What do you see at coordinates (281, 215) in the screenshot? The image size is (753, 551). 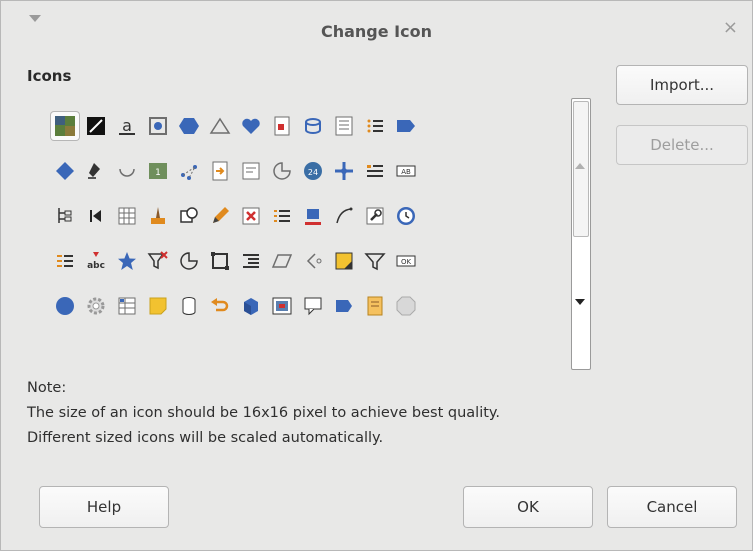 I see `icon-cell-numbered-list` at bounding box center [281, 215].